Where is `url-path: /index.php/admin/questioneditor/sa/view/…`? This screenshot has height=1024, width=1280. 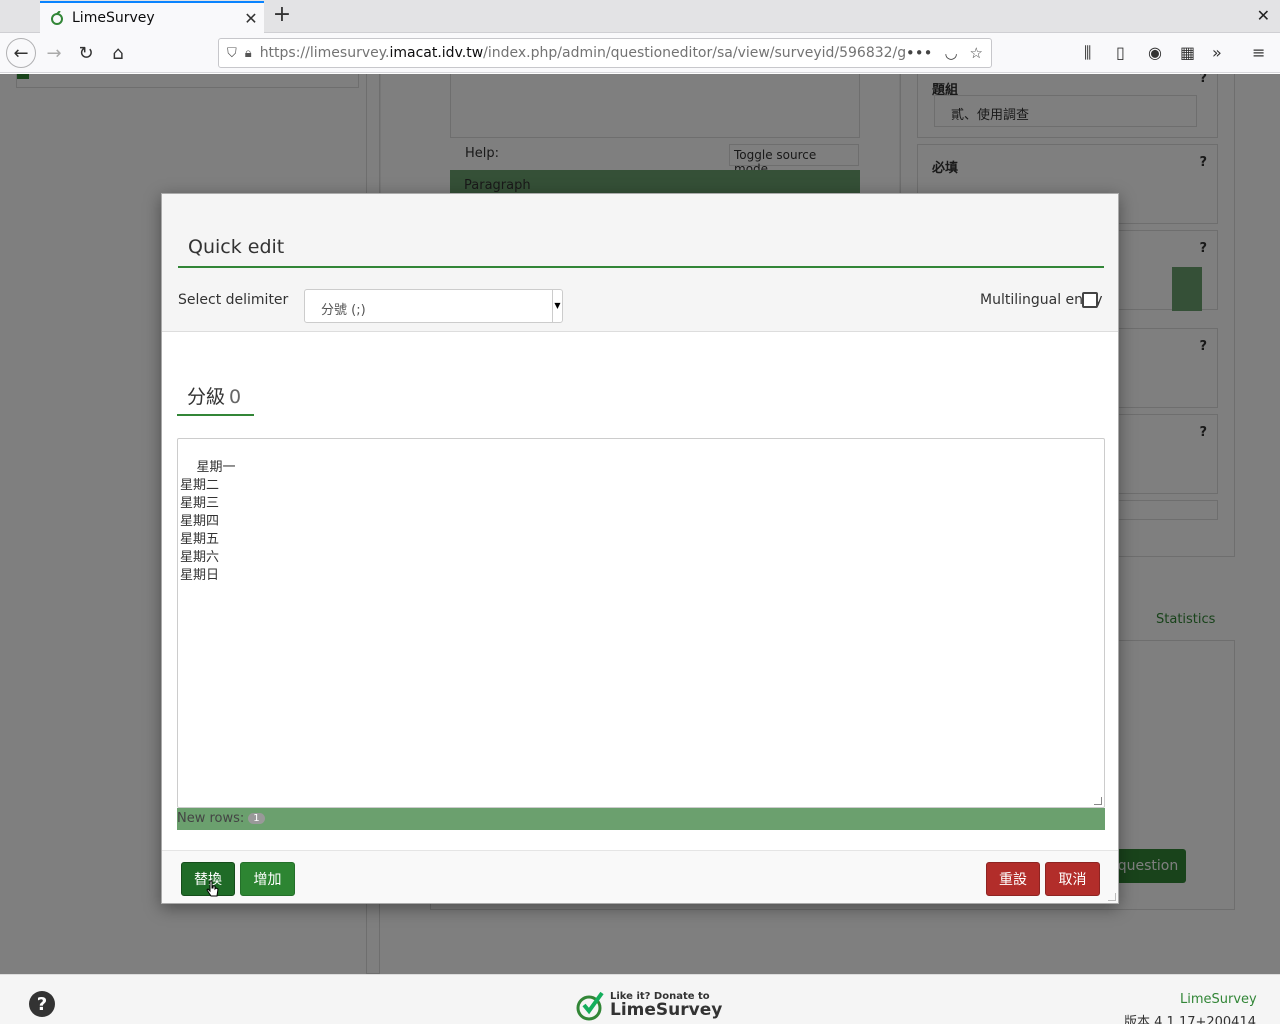 url-path: /index.php/admin/questioneditor/sa/view/… is located at coordinates (694, 53).